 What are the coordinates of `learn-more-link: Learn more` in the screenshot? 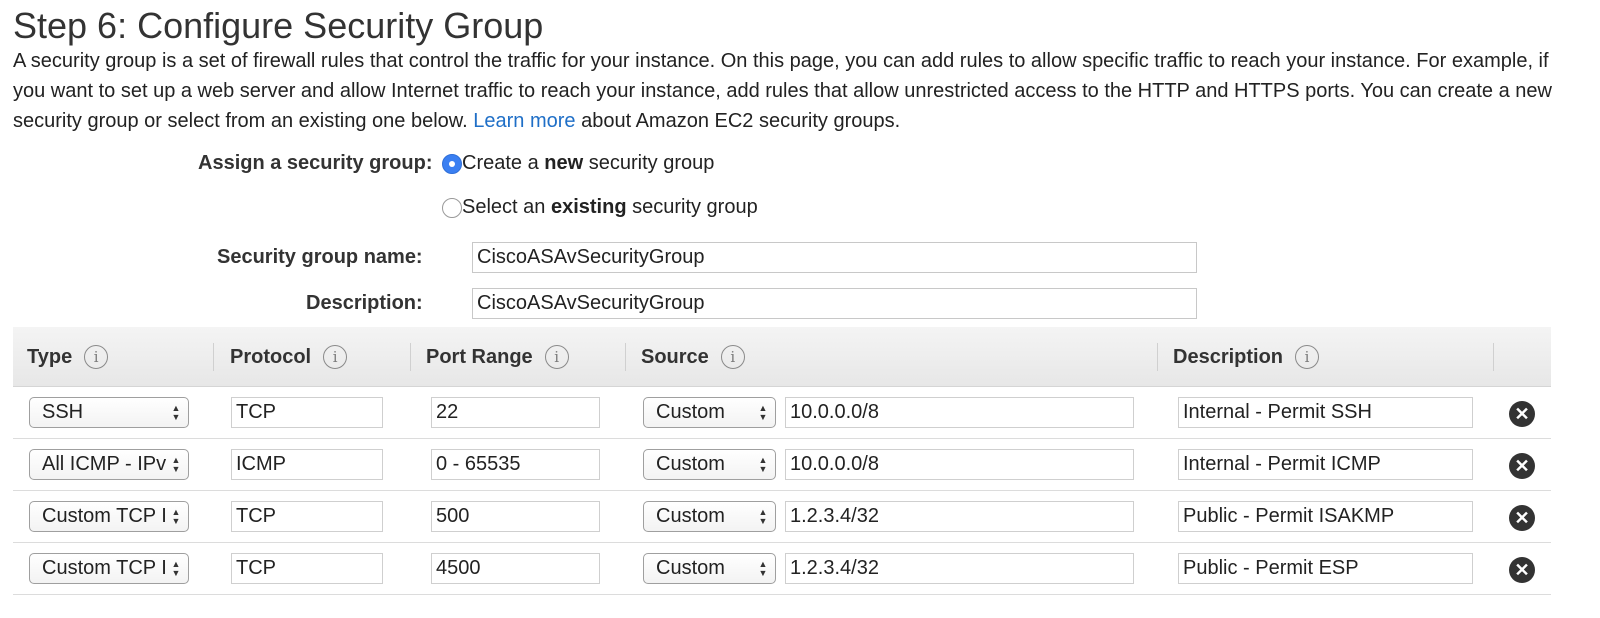 It's located at (524, 121).